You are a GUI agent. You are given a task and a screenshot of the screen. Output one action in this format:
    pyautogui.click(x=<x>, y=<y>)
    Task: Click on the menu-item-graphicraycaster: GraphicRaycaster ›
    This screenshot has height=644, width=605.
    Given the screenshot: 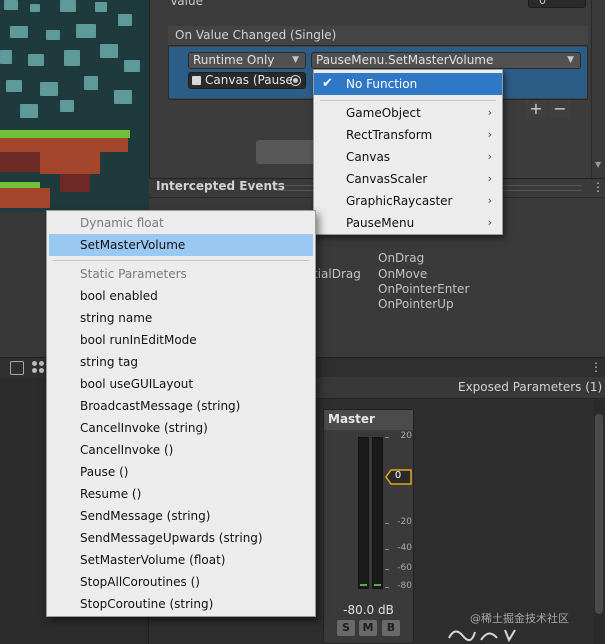 What is the action you would take?
    pyautogui.click(x=408, y=201)
    